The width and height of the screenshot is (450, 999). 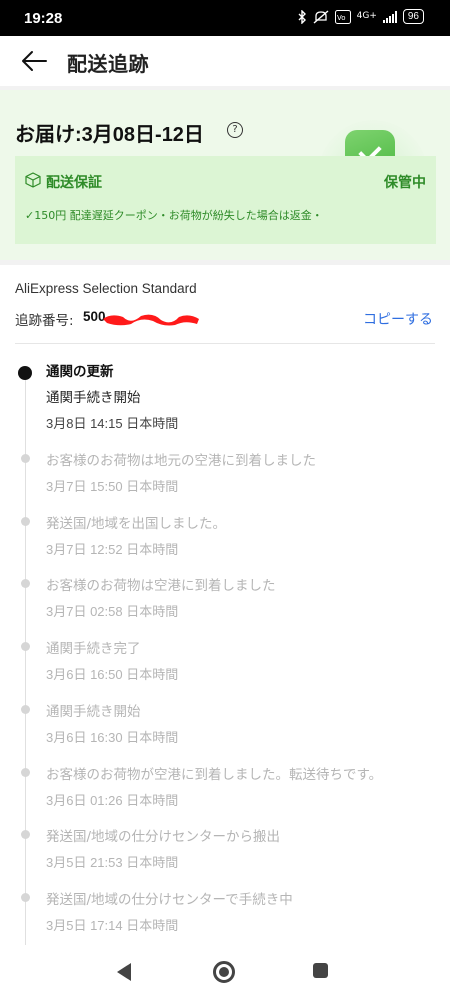 What do you see at coordinates (321, 16) in the screenshot?
I see `mute-icon` at bounding box center [321, 16].